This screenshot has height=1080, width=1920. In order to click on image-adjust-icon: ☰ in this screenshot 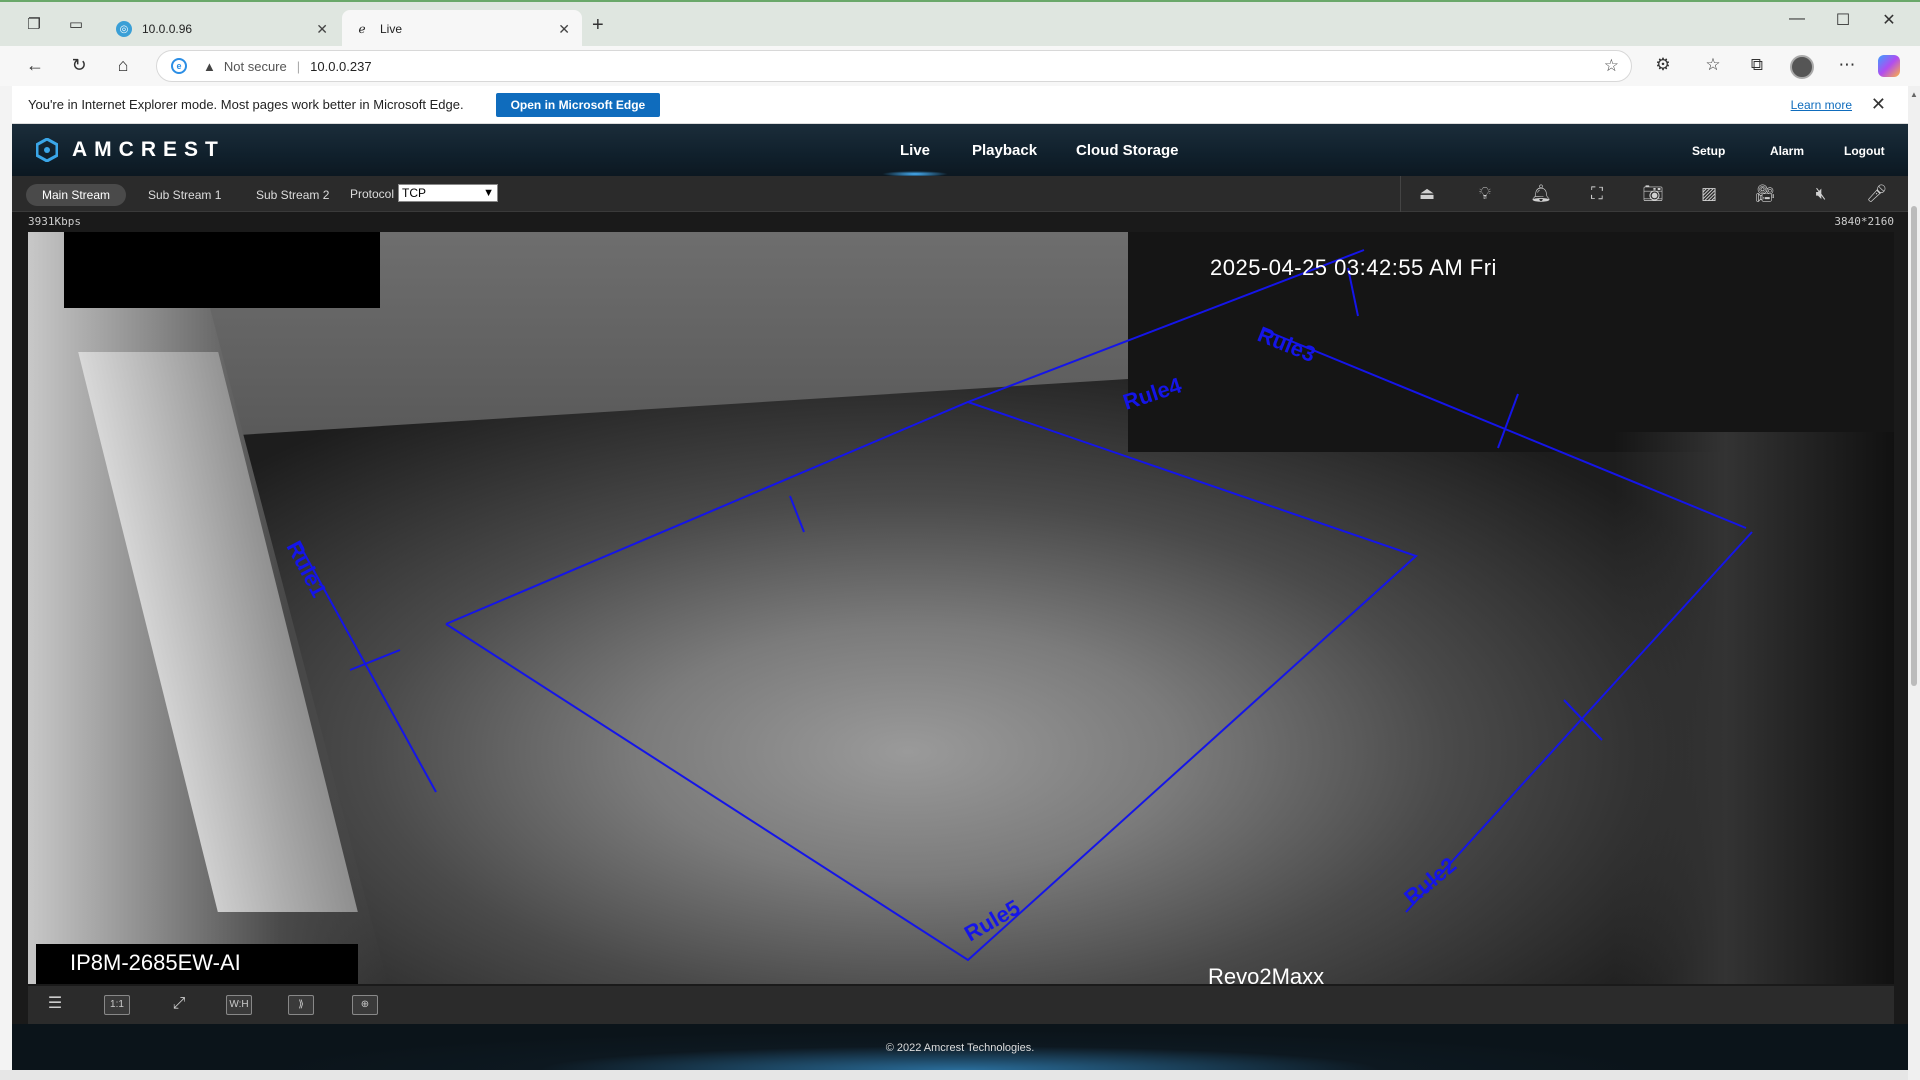, I will do `click(55, 1005)`.